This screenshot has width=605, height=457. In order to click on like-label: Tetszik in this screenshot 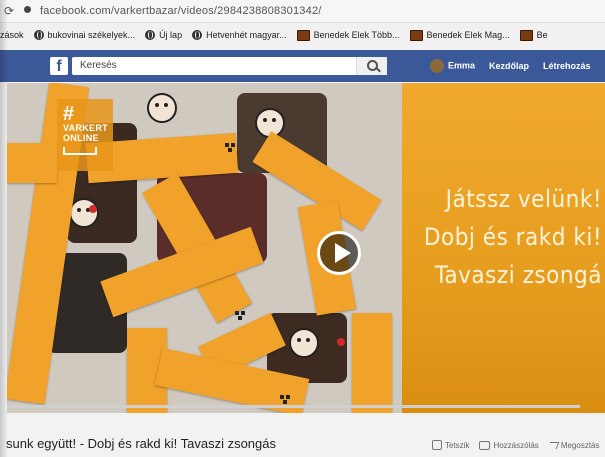, I will do `click(457, 445)`.